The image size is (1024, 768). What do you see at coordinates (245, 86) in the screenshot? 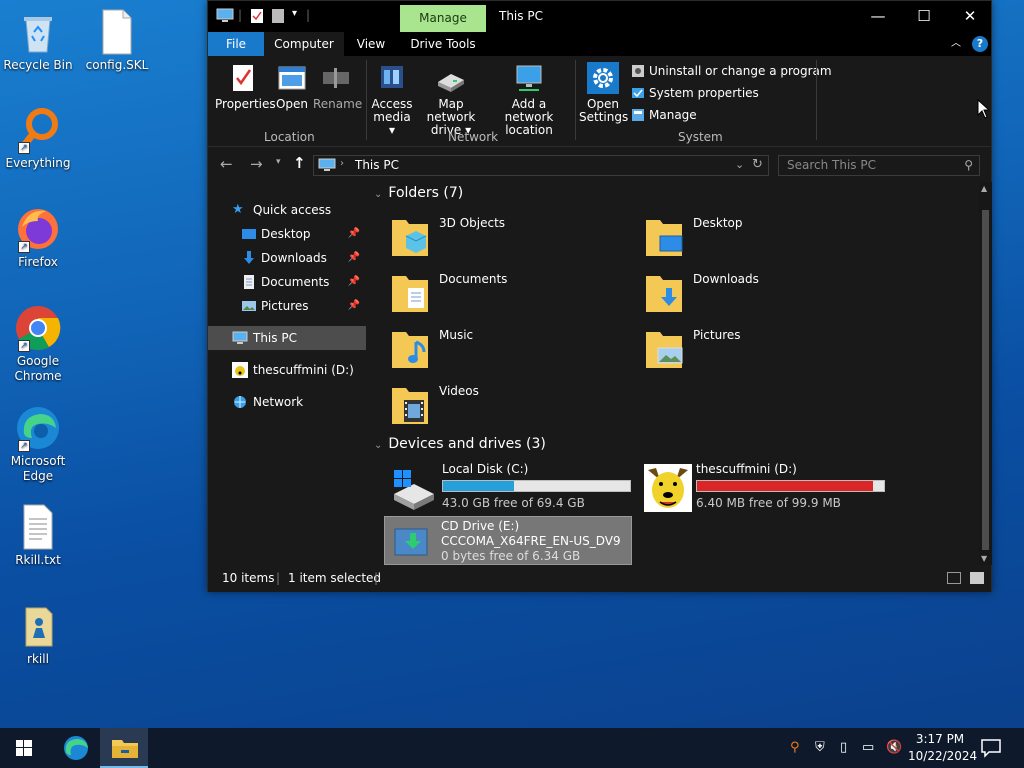
I see `properties-button: Properties` at bounding box center [245, 86].